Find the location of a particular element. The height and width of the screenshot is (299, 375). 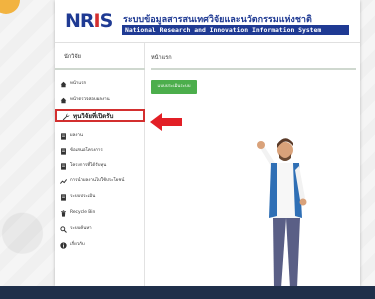

sidebar-item-about: เกี่ยวกับ is located at coordinates (100, 245).